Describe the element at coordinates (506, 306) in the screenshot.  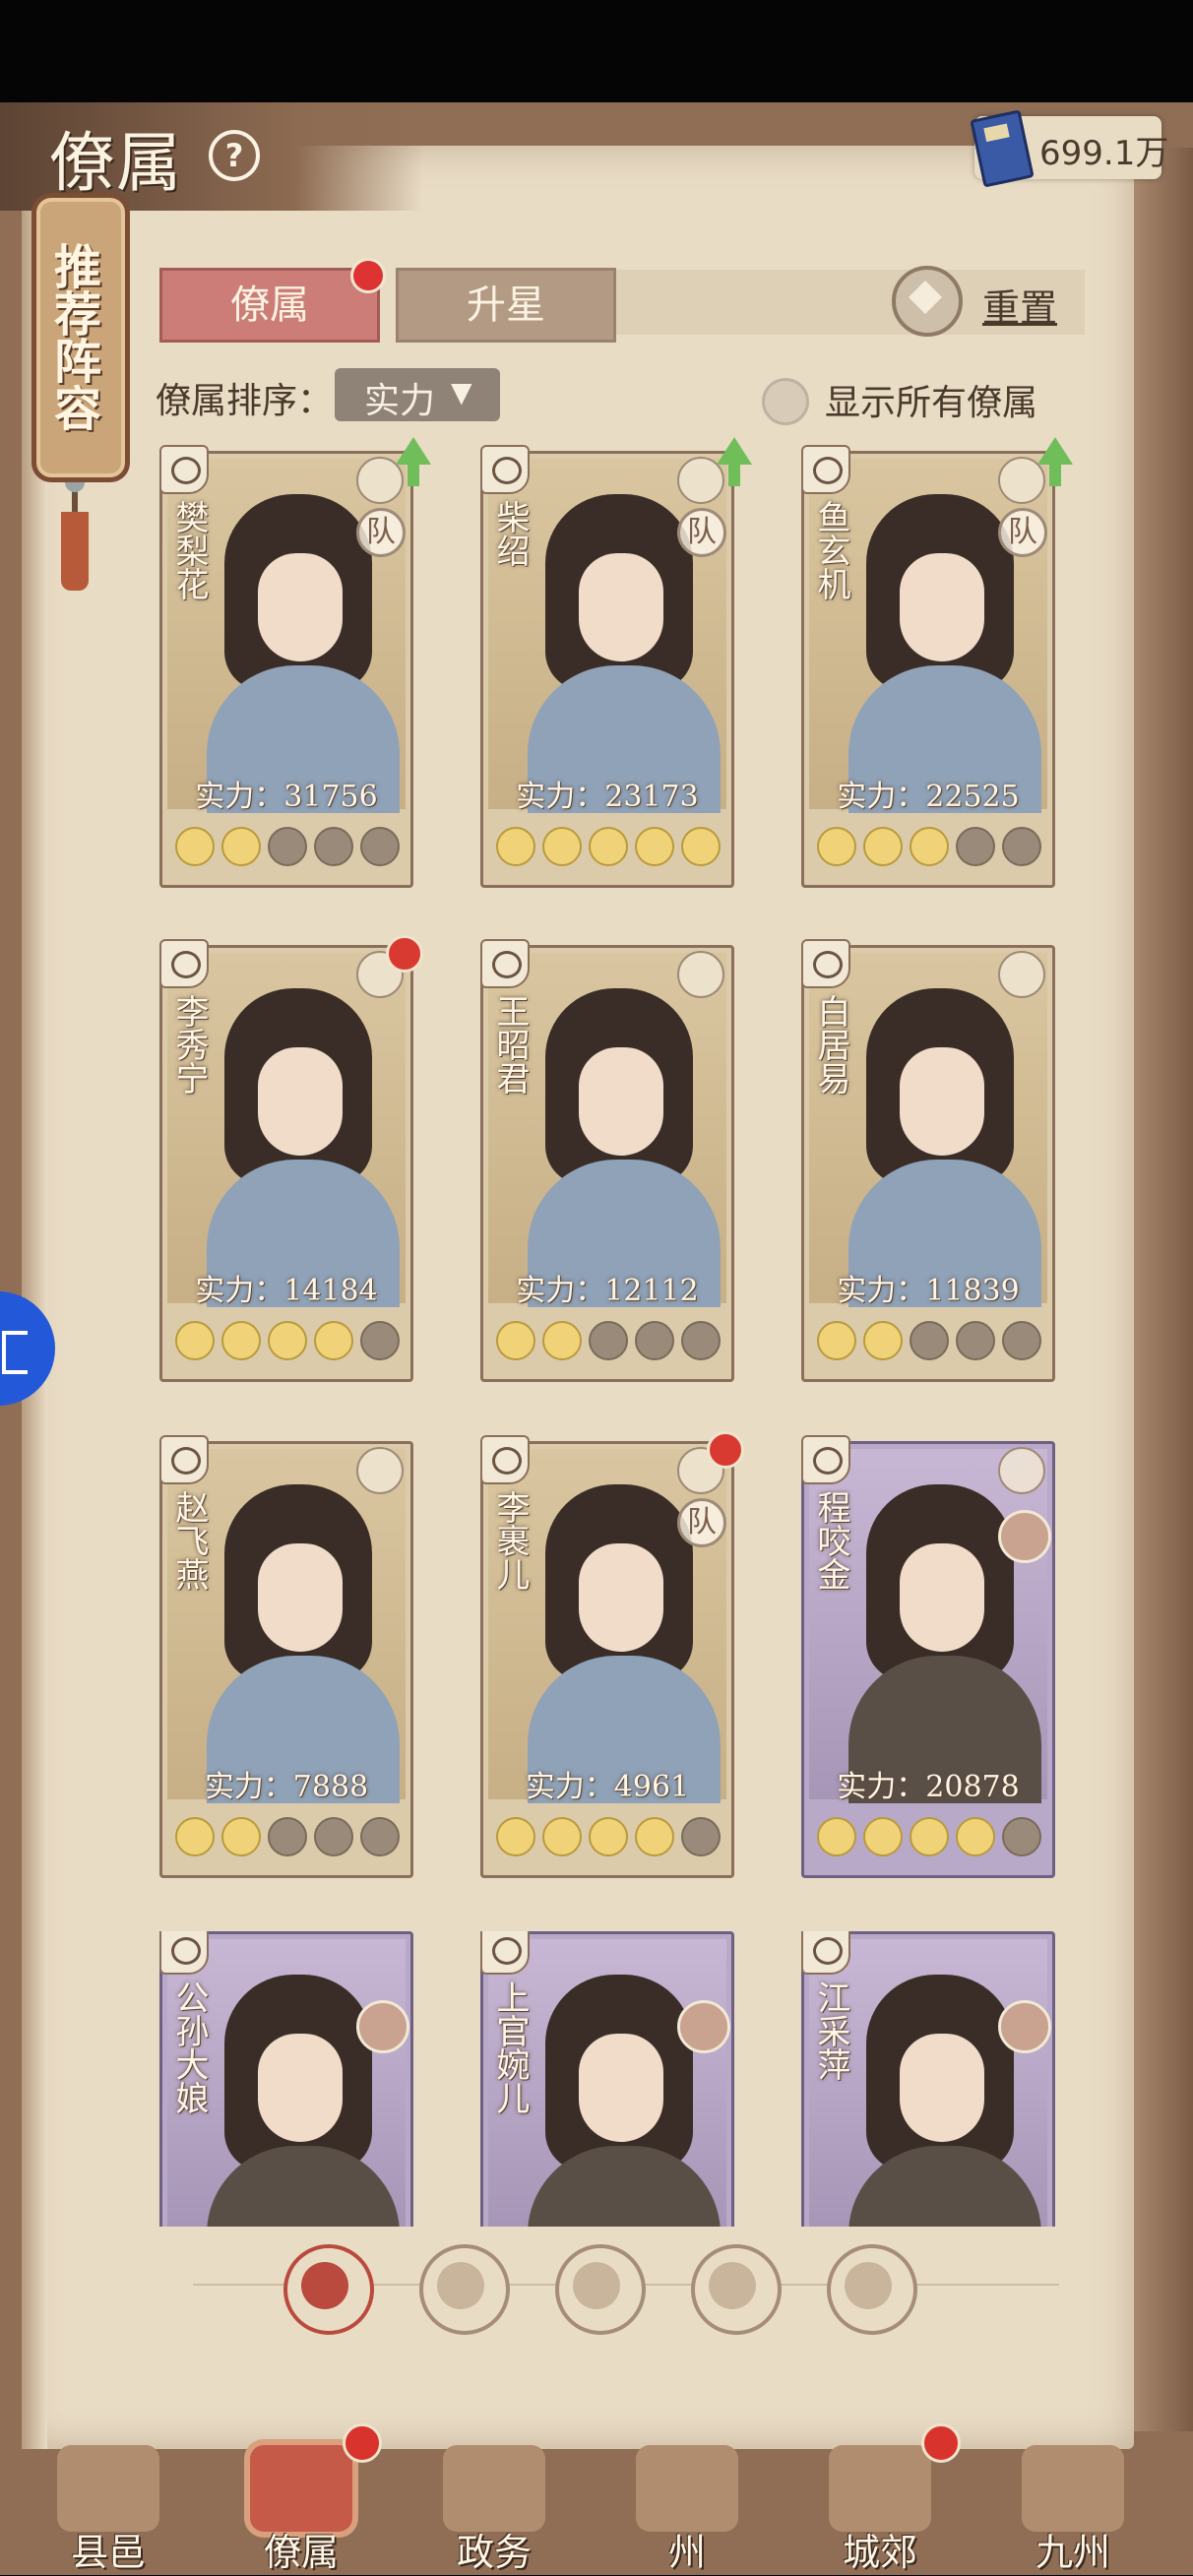
I see `tab-star-up: 升星` at that location.